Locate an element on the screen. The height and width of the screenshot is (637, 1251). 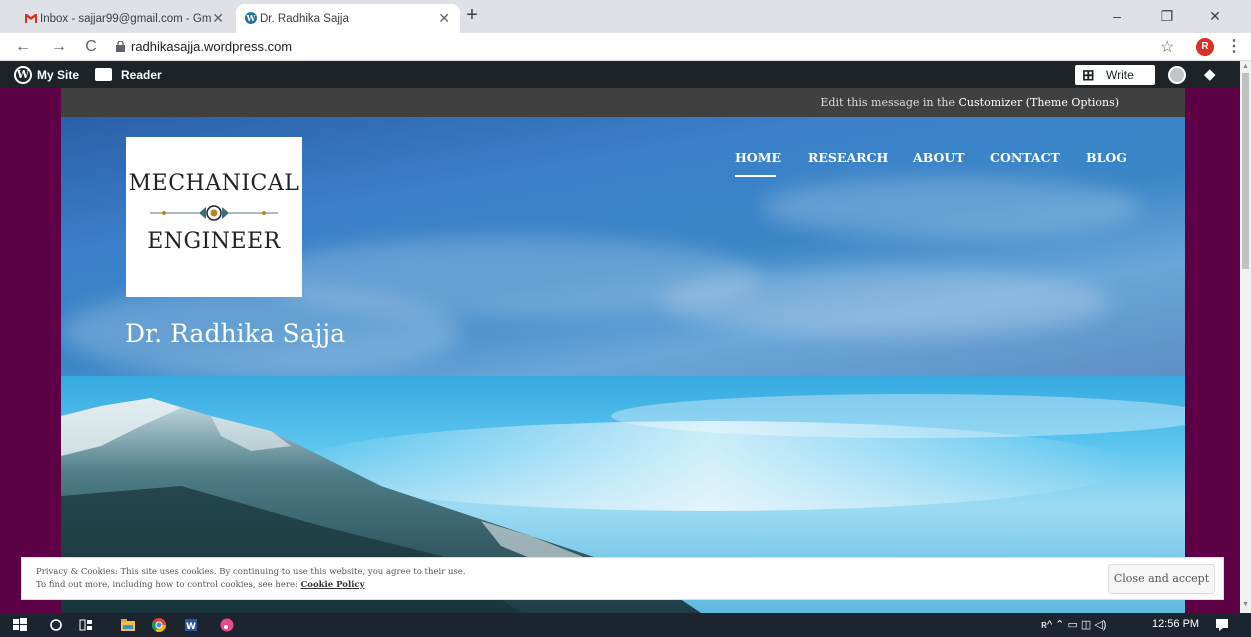
tab-gmail: Inbox - sajjar99@gmail.com - Gm ✕ is located at coordinates (125, 18).